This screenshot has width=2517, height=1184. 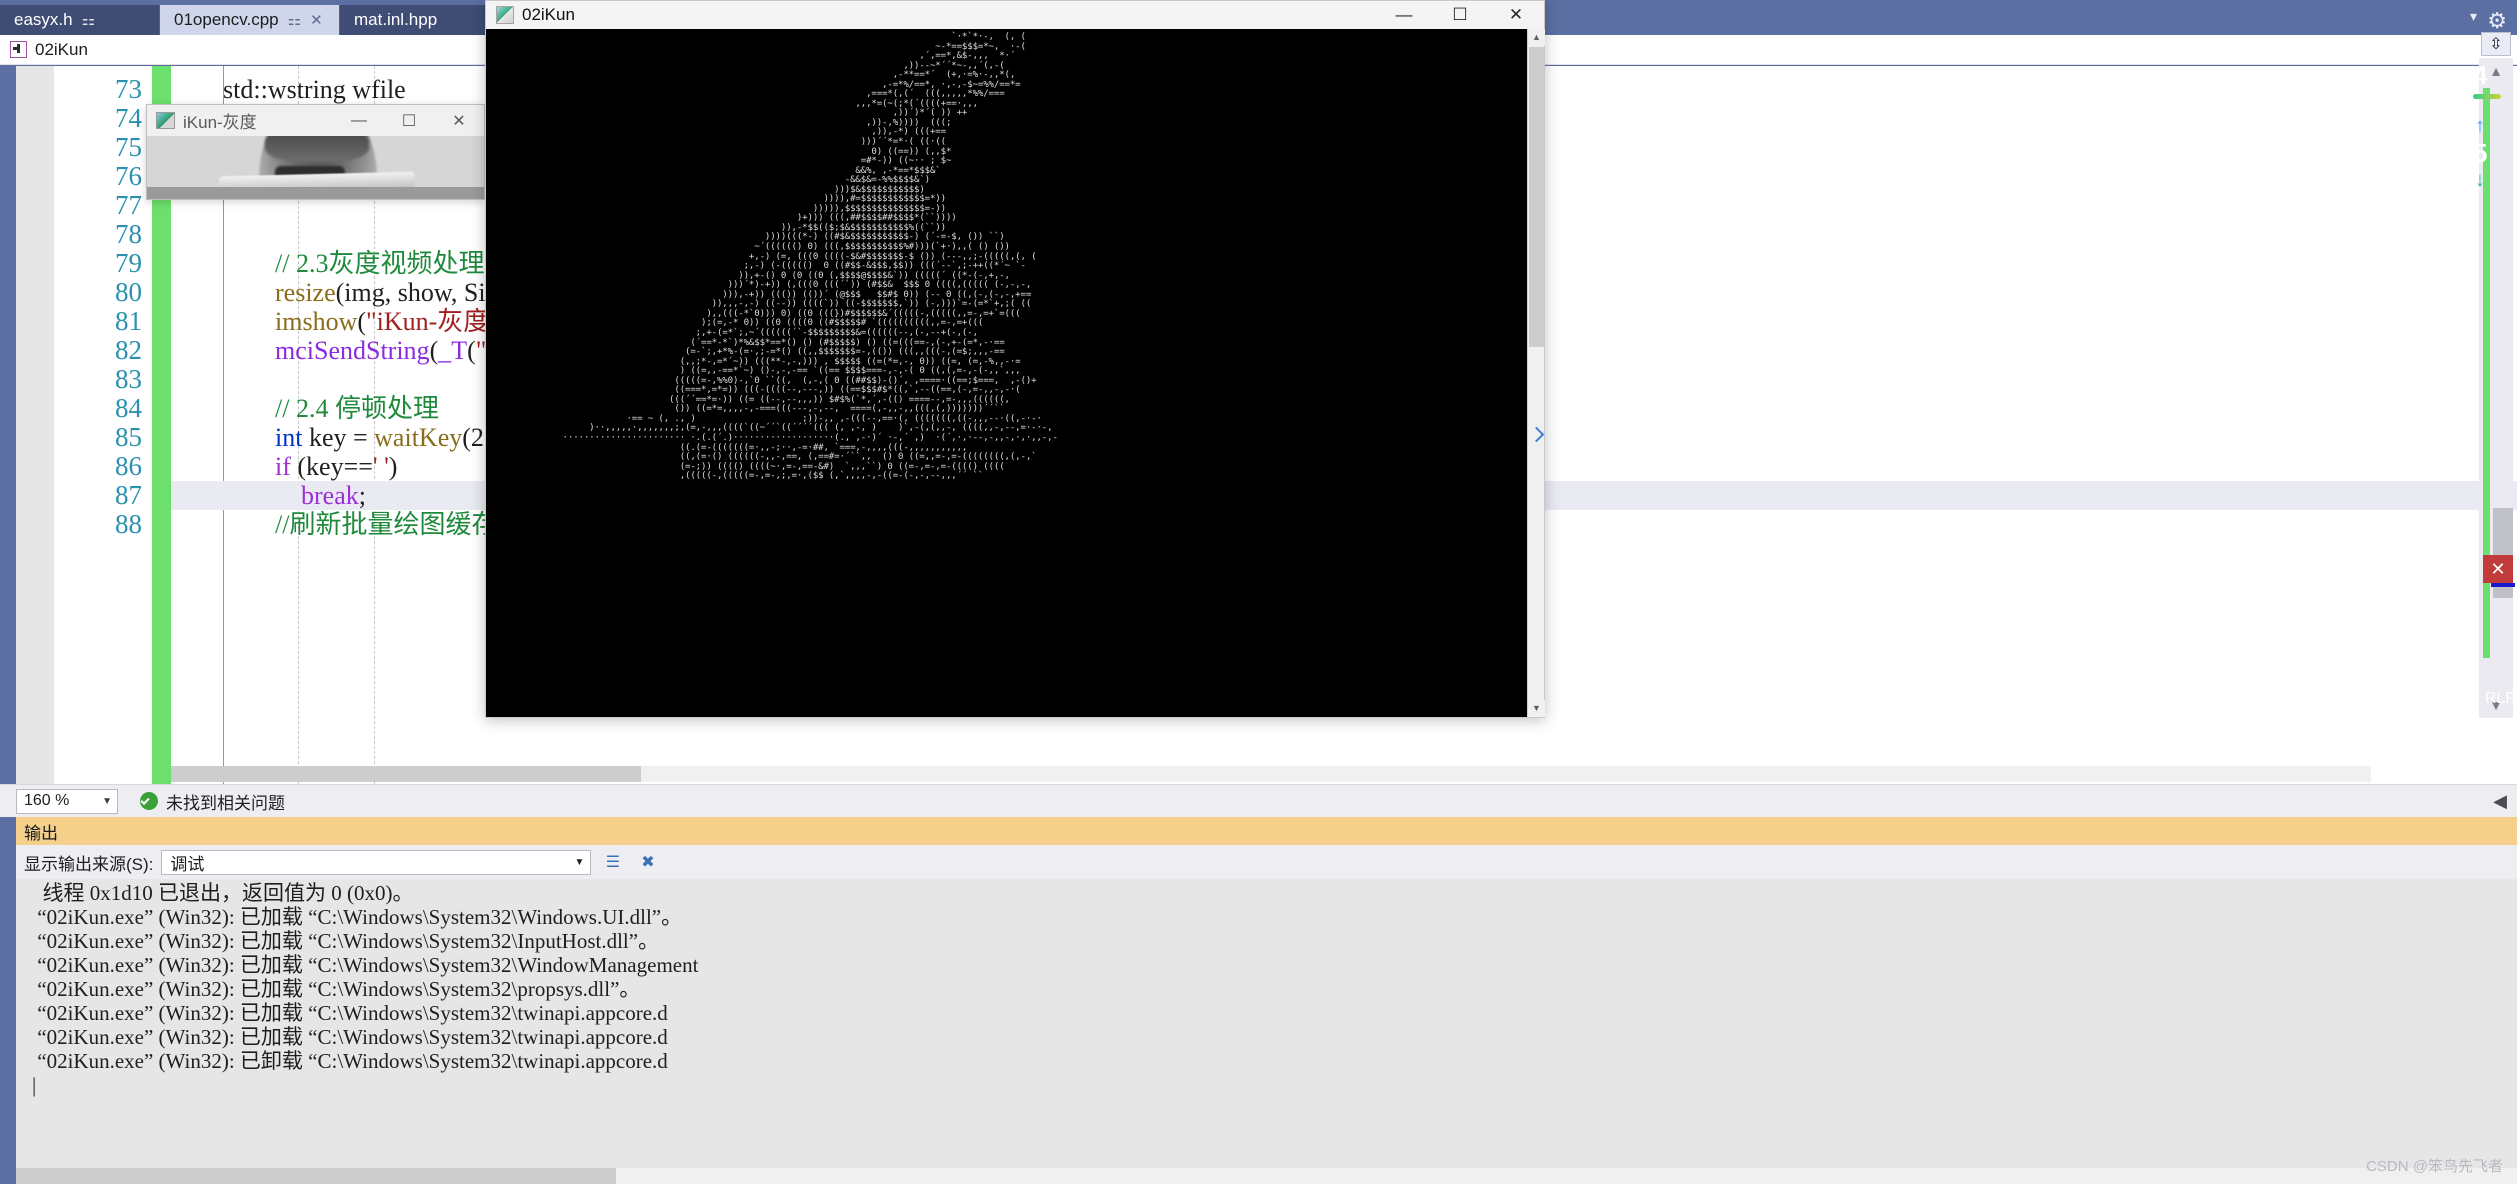 What do you see at coordinates (257, 466) in the screenshot?
I see `code-token: if` at bounding box center [257, 466].